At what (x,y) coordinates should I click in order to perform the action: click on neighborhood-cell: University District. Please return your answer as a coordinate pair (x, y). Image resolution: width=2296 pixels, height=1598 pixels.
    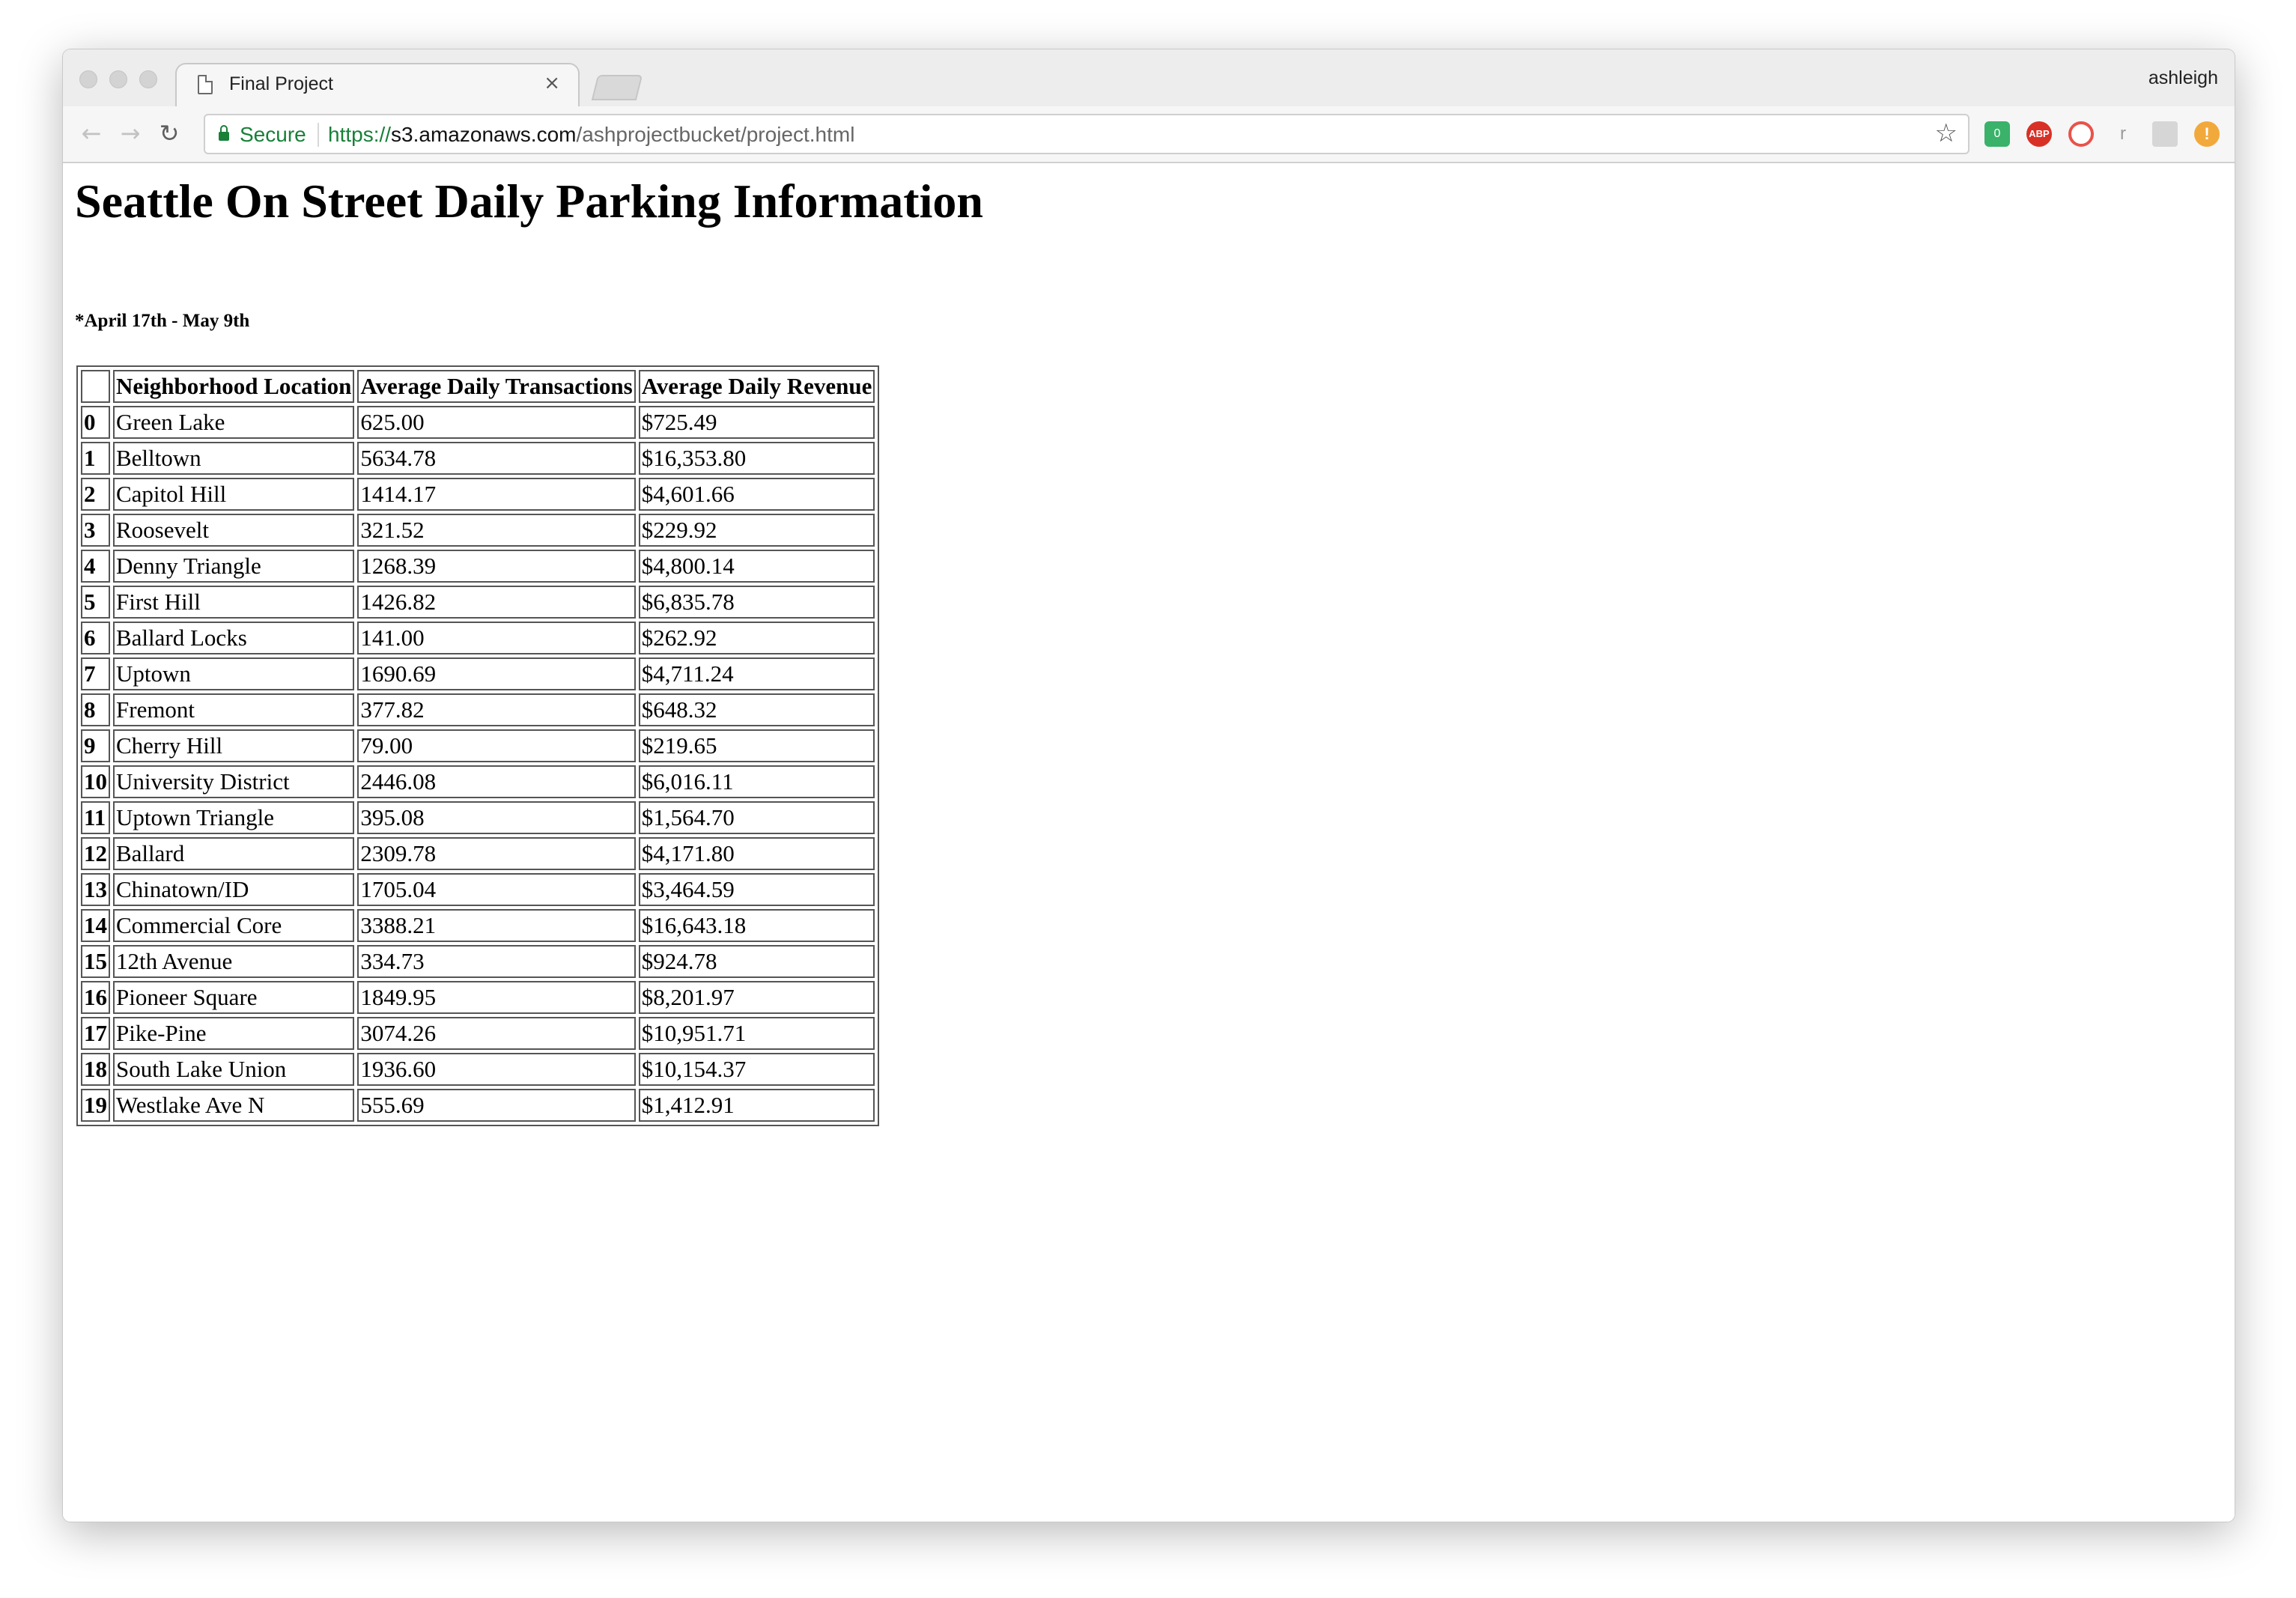
    Looking at the image, I should click on (234, 782).